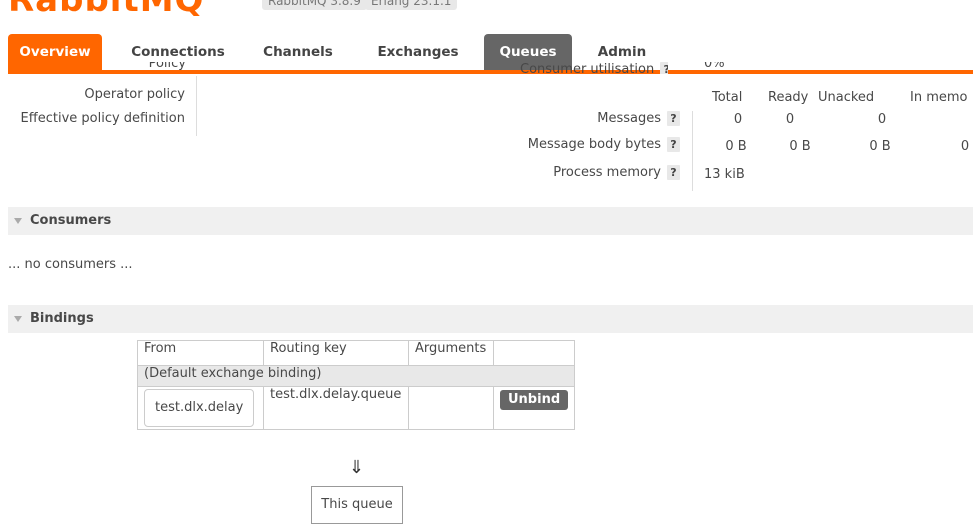 The width and height of the screenshot is (973, 531). I want to click on tab-channels: Channels, so click(298, 52).